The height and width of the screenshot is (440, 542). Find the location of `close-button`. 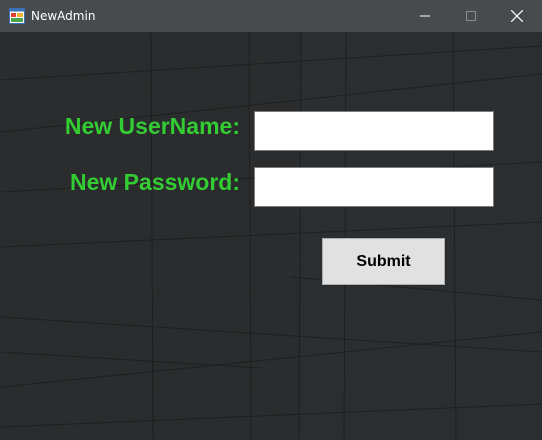

close-button is located at coordinates (517, 16).